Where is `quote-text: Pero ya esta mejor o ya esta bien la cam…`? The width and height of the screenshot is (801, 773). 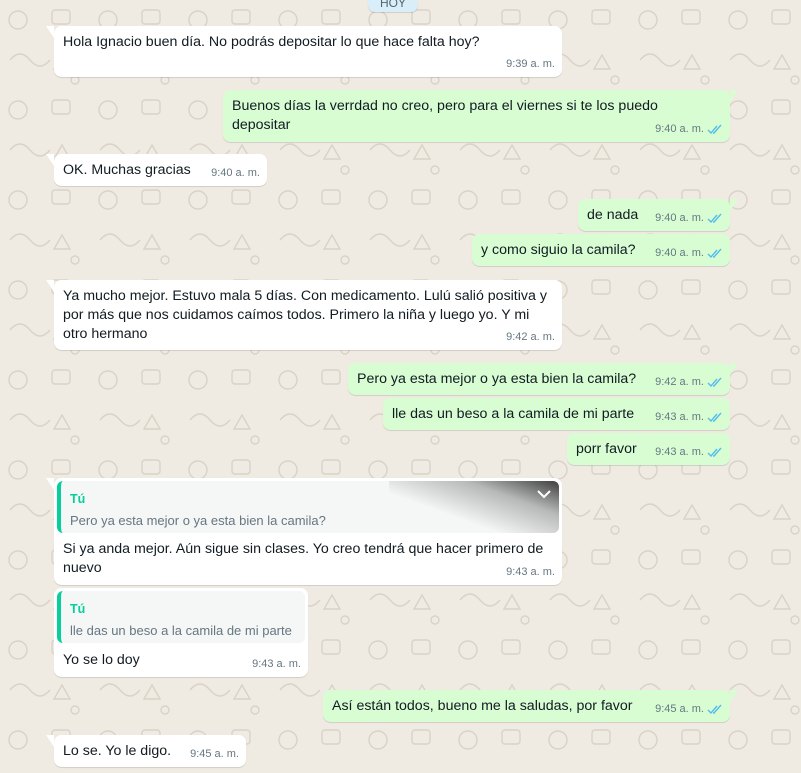
quote-text: Pero ya esta mejor o ya esta bien la cam… is located at coordinates (198, 520).